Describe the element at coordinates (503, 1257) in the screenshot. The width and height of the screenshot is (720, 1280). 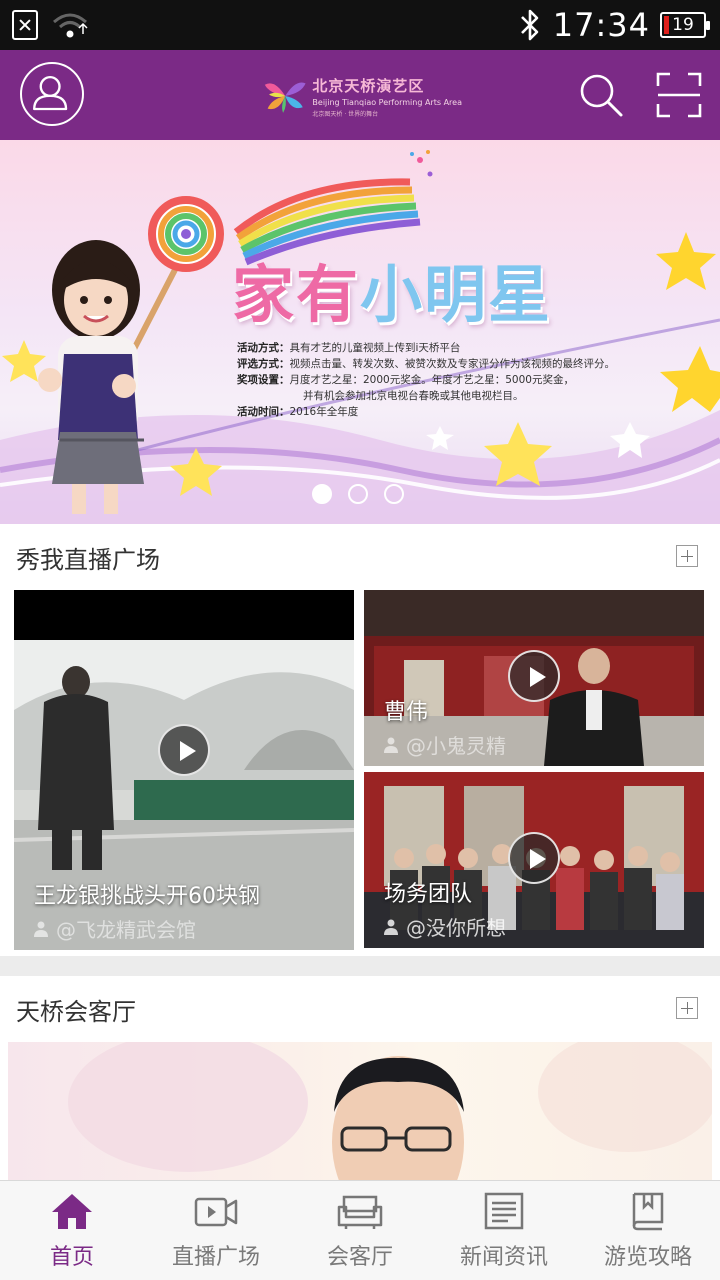
I see `tab-label: 新闻资讯` at that location.